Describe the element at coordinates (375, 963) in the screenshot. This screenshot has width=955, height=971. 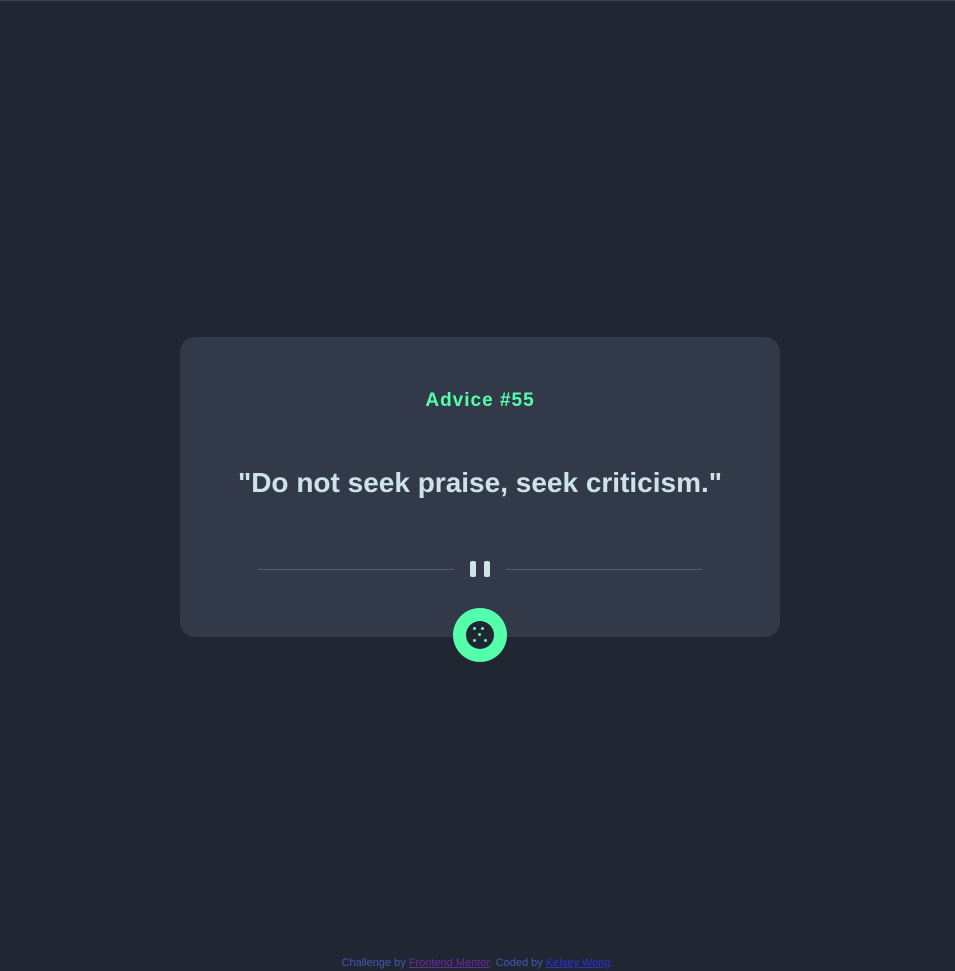
I see `footer-challenge-text: Challenge by` at that location.